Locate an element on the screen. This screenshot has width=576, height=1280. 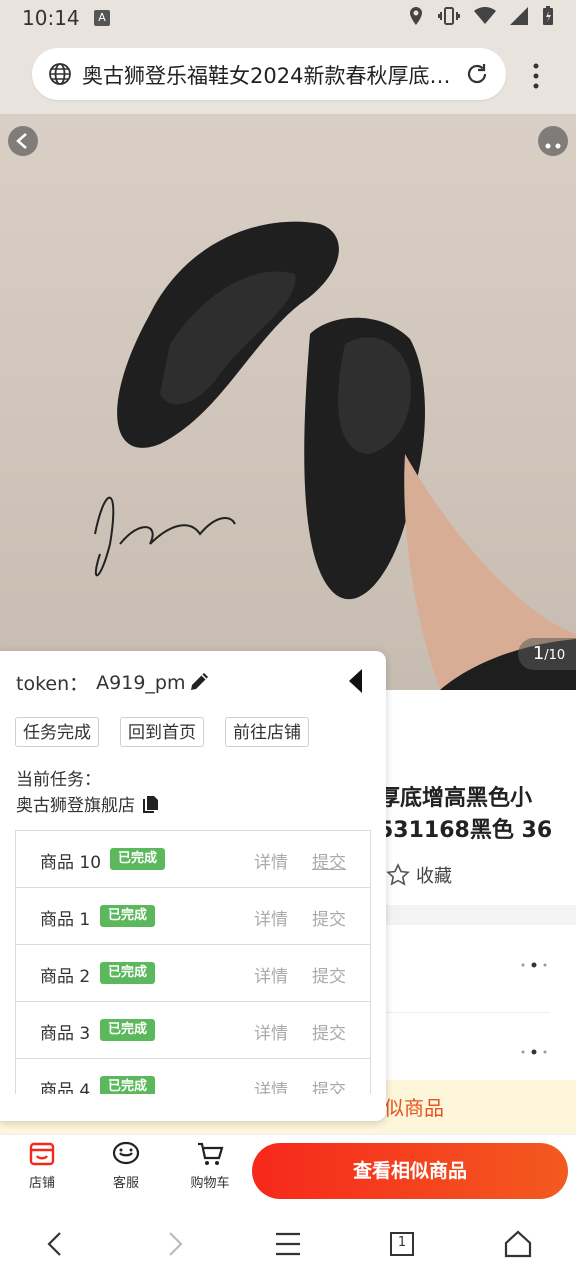
star-icon is located at coordinates (398, 874).